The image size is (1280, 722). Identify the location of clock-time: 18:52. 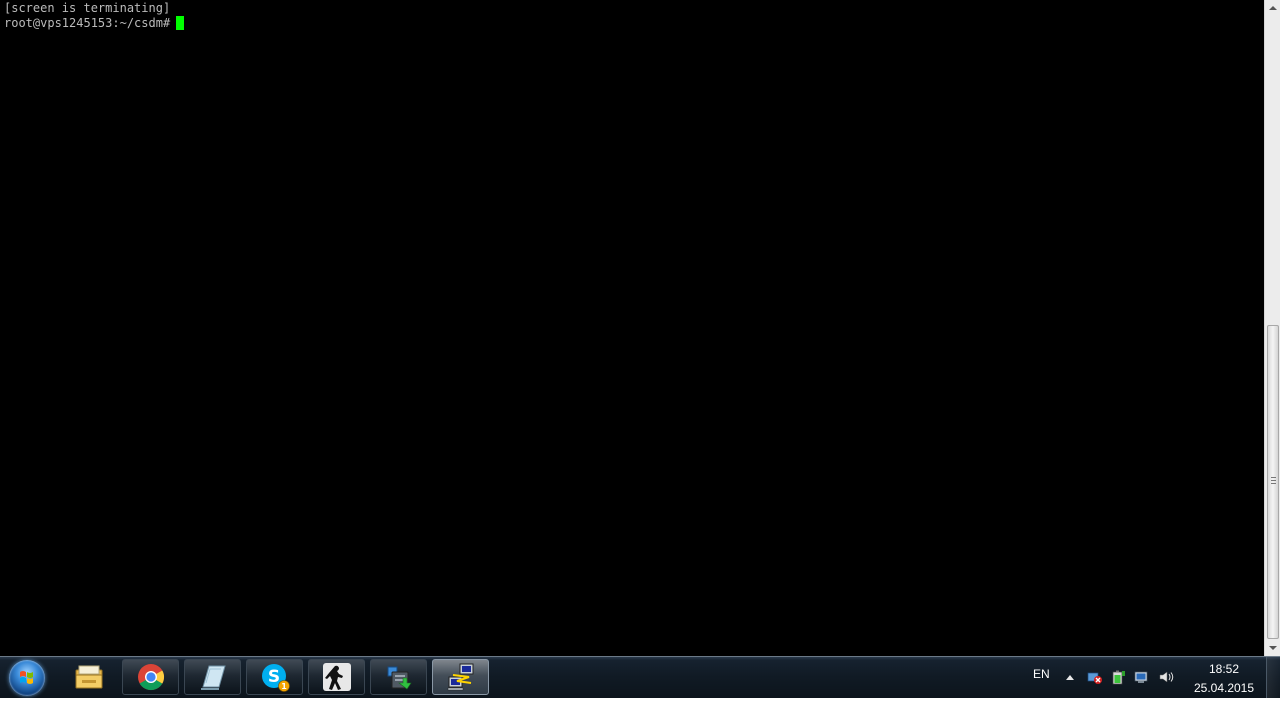
(1224, 669).